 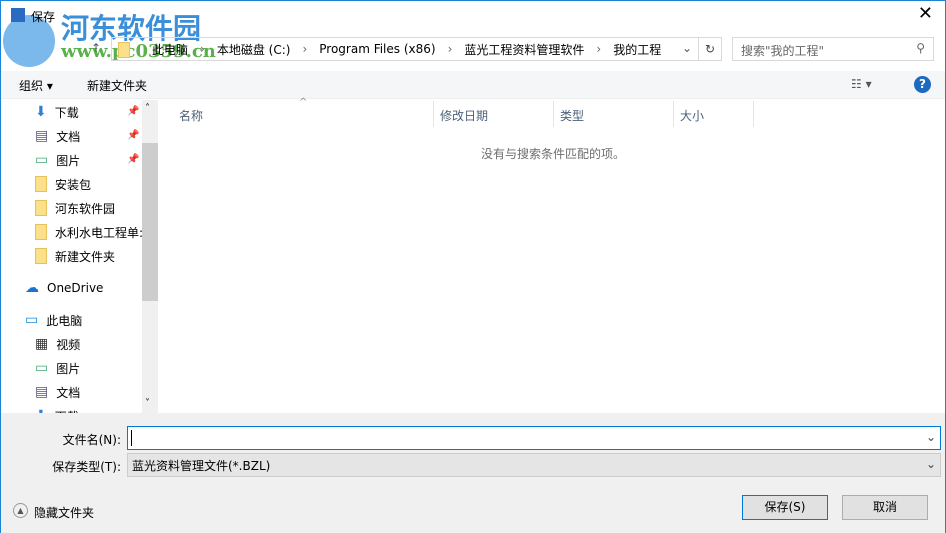 I want to click on scrollbar-thumb, so click(x=150, y=222).